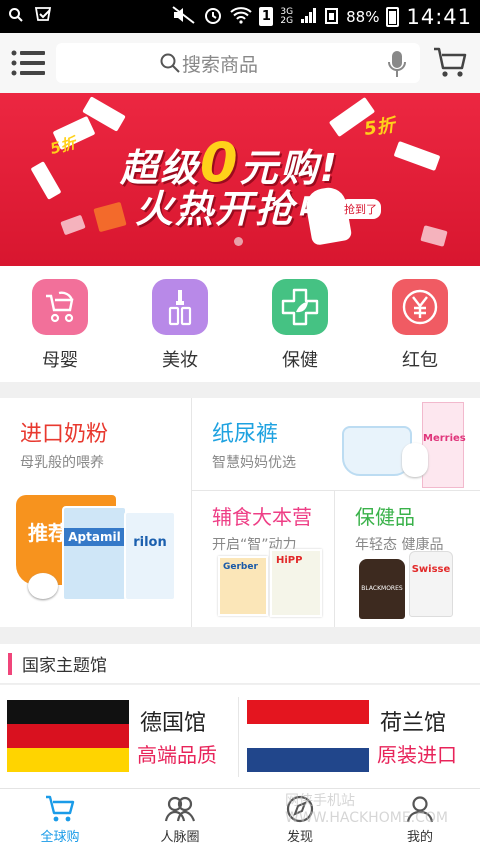 Image resolution: width=480 pixels, height=853 pixels. I want to click on category-health: 保健, so click(300, 324).